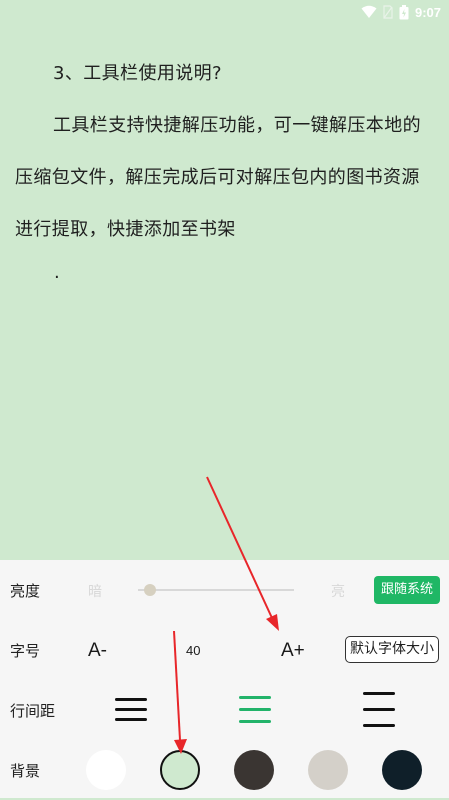  Describe the element at coordinates (407, 590) in the screenshot. I see `follow-system-button: 跟随系统` at that location.